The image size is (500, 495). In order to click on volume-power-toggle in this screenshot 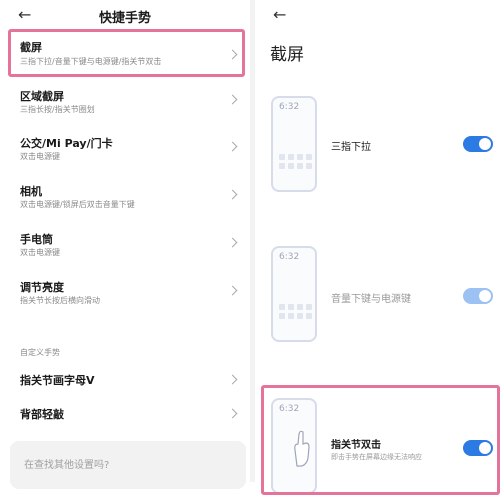, I will do `click(478, 296)`.